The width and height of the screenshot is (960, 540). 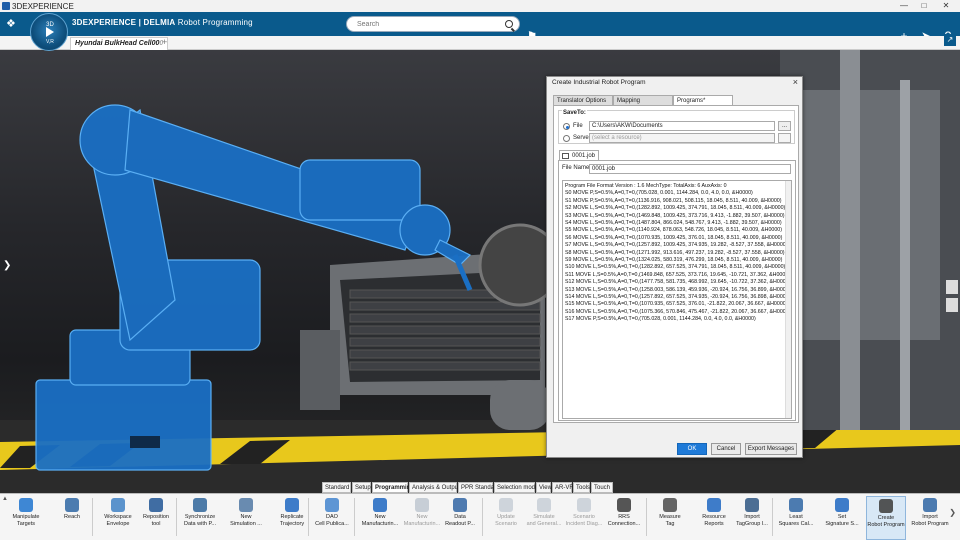 I want to click on ribbon-tab-selection-mode: Selection mode, so click(x=516, y=487).